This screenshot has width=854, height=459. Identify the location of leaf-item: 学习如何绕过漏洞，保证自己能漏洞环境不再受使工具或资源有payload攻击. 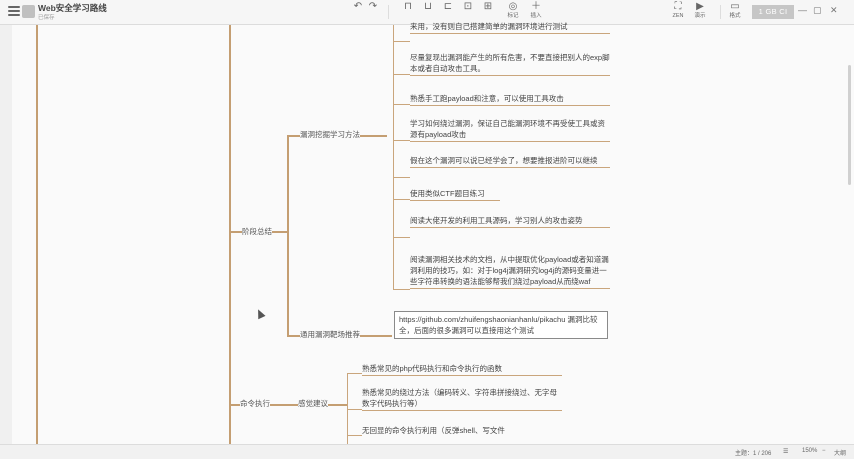
(510, 130).